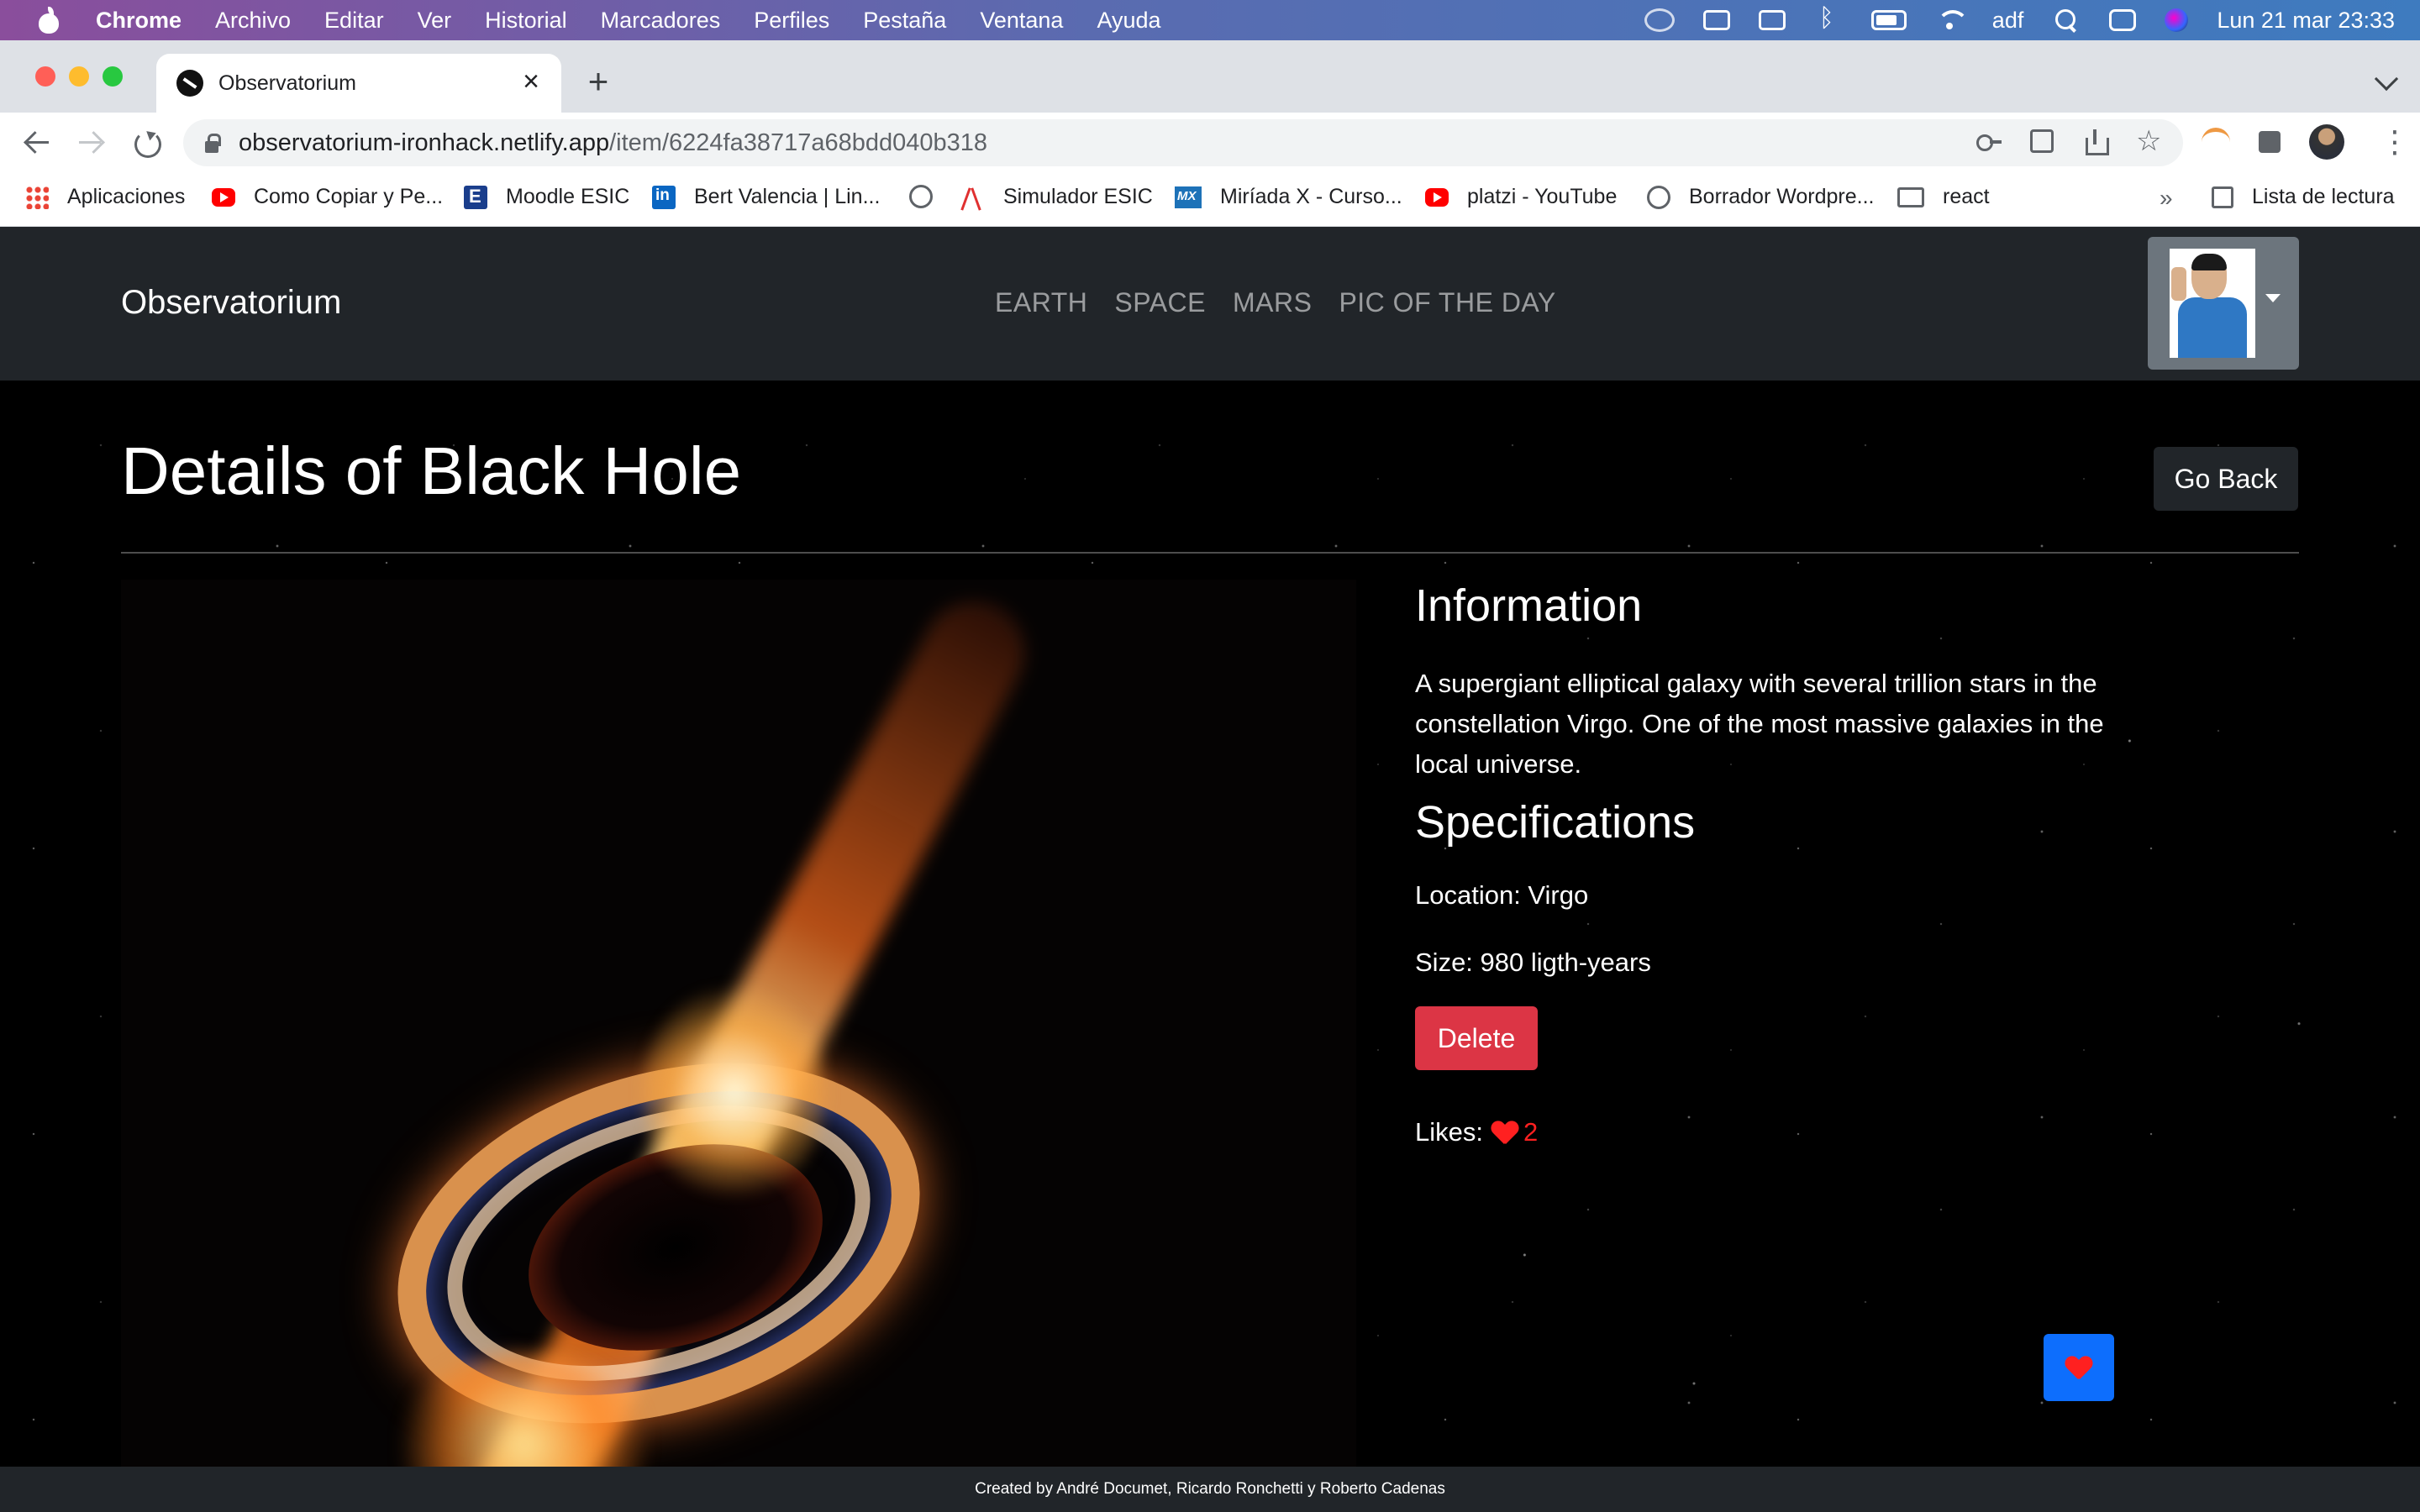 The height and width of the screenshot is (1512, 2420). I want to click on bookmark-star-icon, so click(2148, 141).